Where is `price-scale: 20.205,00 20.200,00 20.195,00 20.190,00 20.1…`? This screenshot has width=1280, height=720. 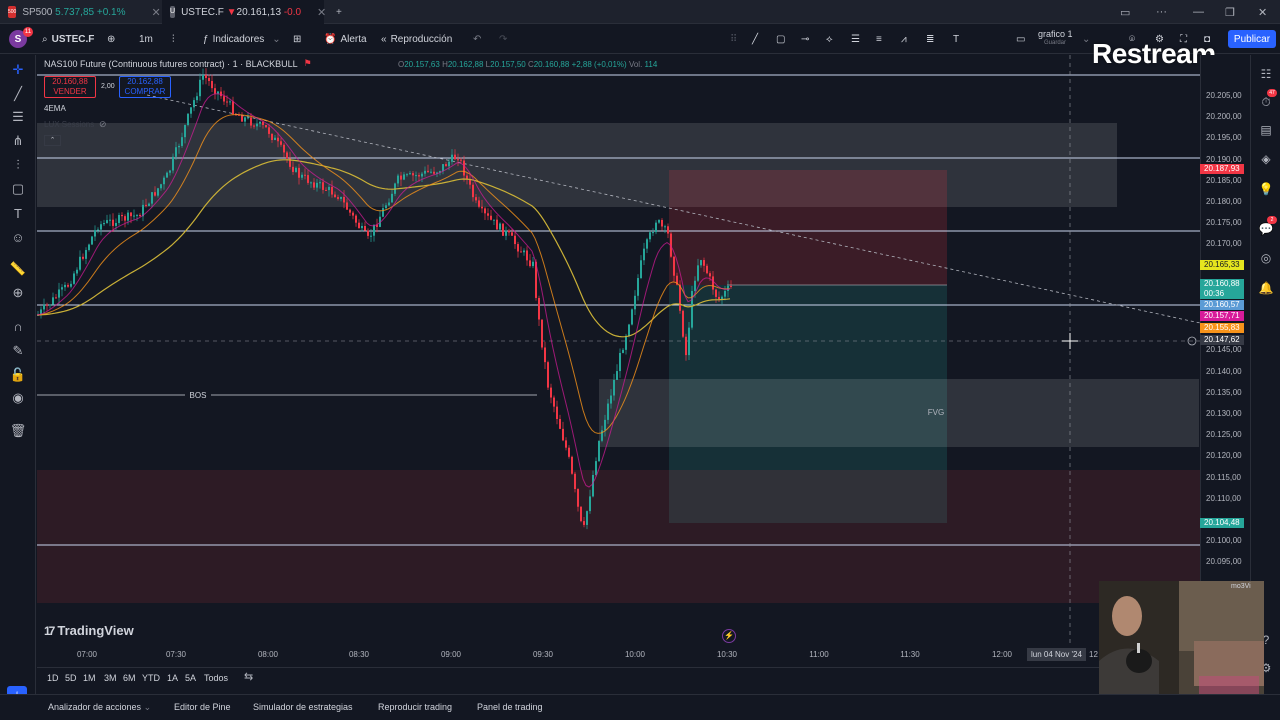
price-scale: 20.205,00 20.200,00 20.195,00 20.190,00 20.1… is located at coordinates (1225, 350).